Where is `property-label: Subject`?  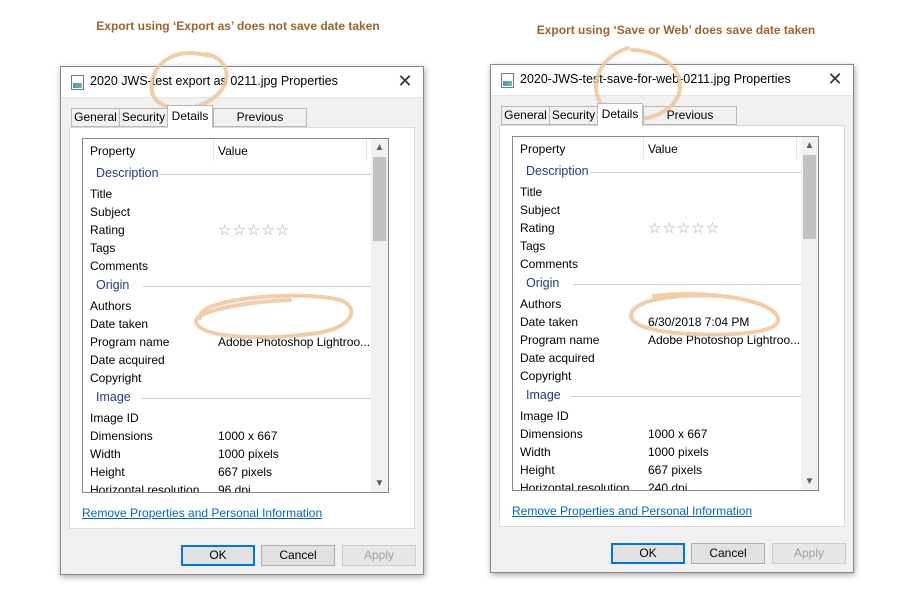 property-label: Subject is located at coordinates (110, 212).